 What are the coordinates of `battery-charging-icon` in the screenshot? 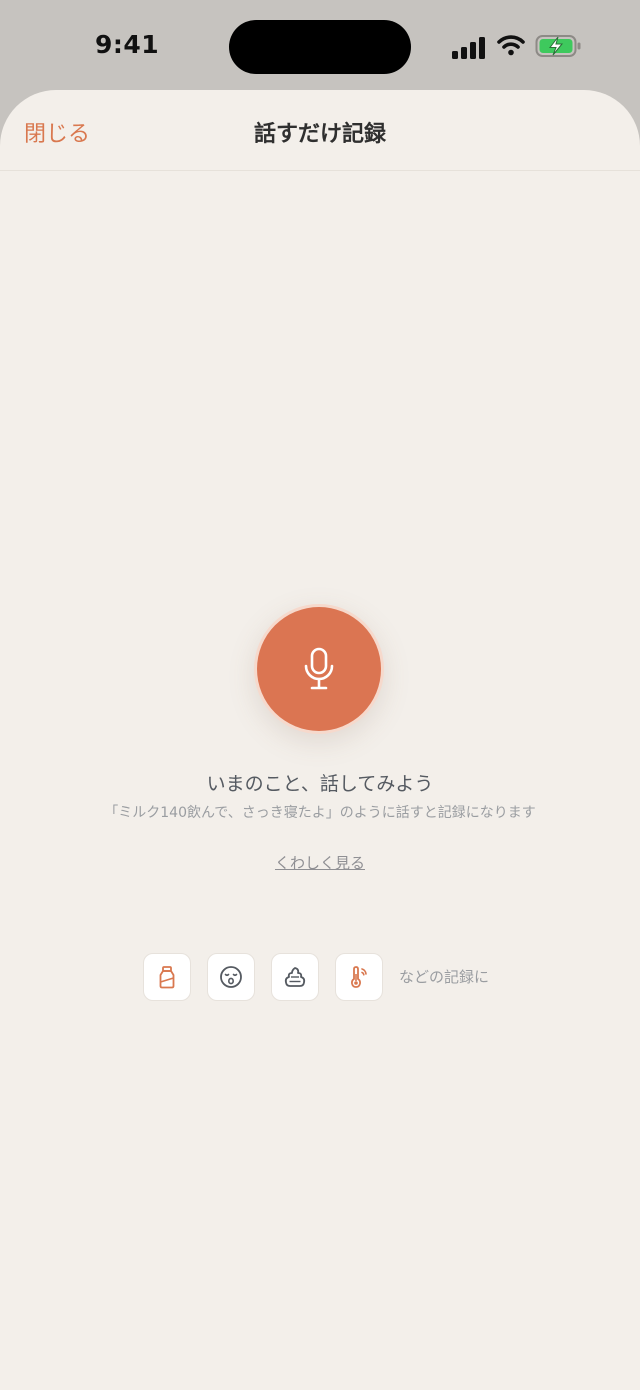 It's located at (558, 46).